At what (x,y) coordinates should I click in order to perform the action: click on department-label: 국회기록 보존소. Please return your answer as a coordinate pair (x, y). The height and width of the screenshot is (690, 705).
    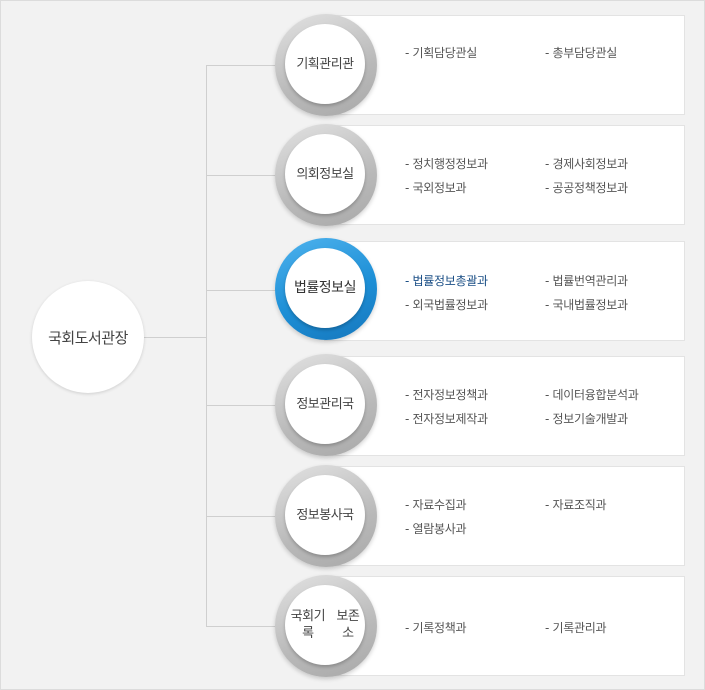
    Looking at the image, I should click on (325, 625).